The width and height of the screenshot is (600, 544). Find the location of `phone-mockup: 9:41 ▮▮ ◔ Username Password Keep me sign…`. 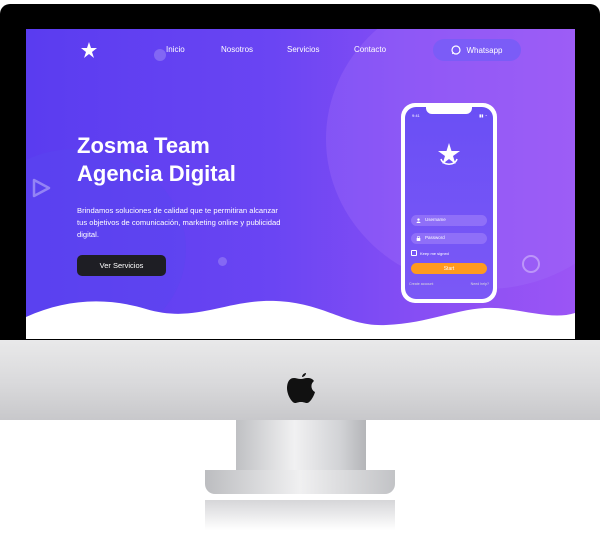

phone-mockup: 9:41 ▮▮ ◔ Username Password Keep me sign… is located at coordinates (449, 203).